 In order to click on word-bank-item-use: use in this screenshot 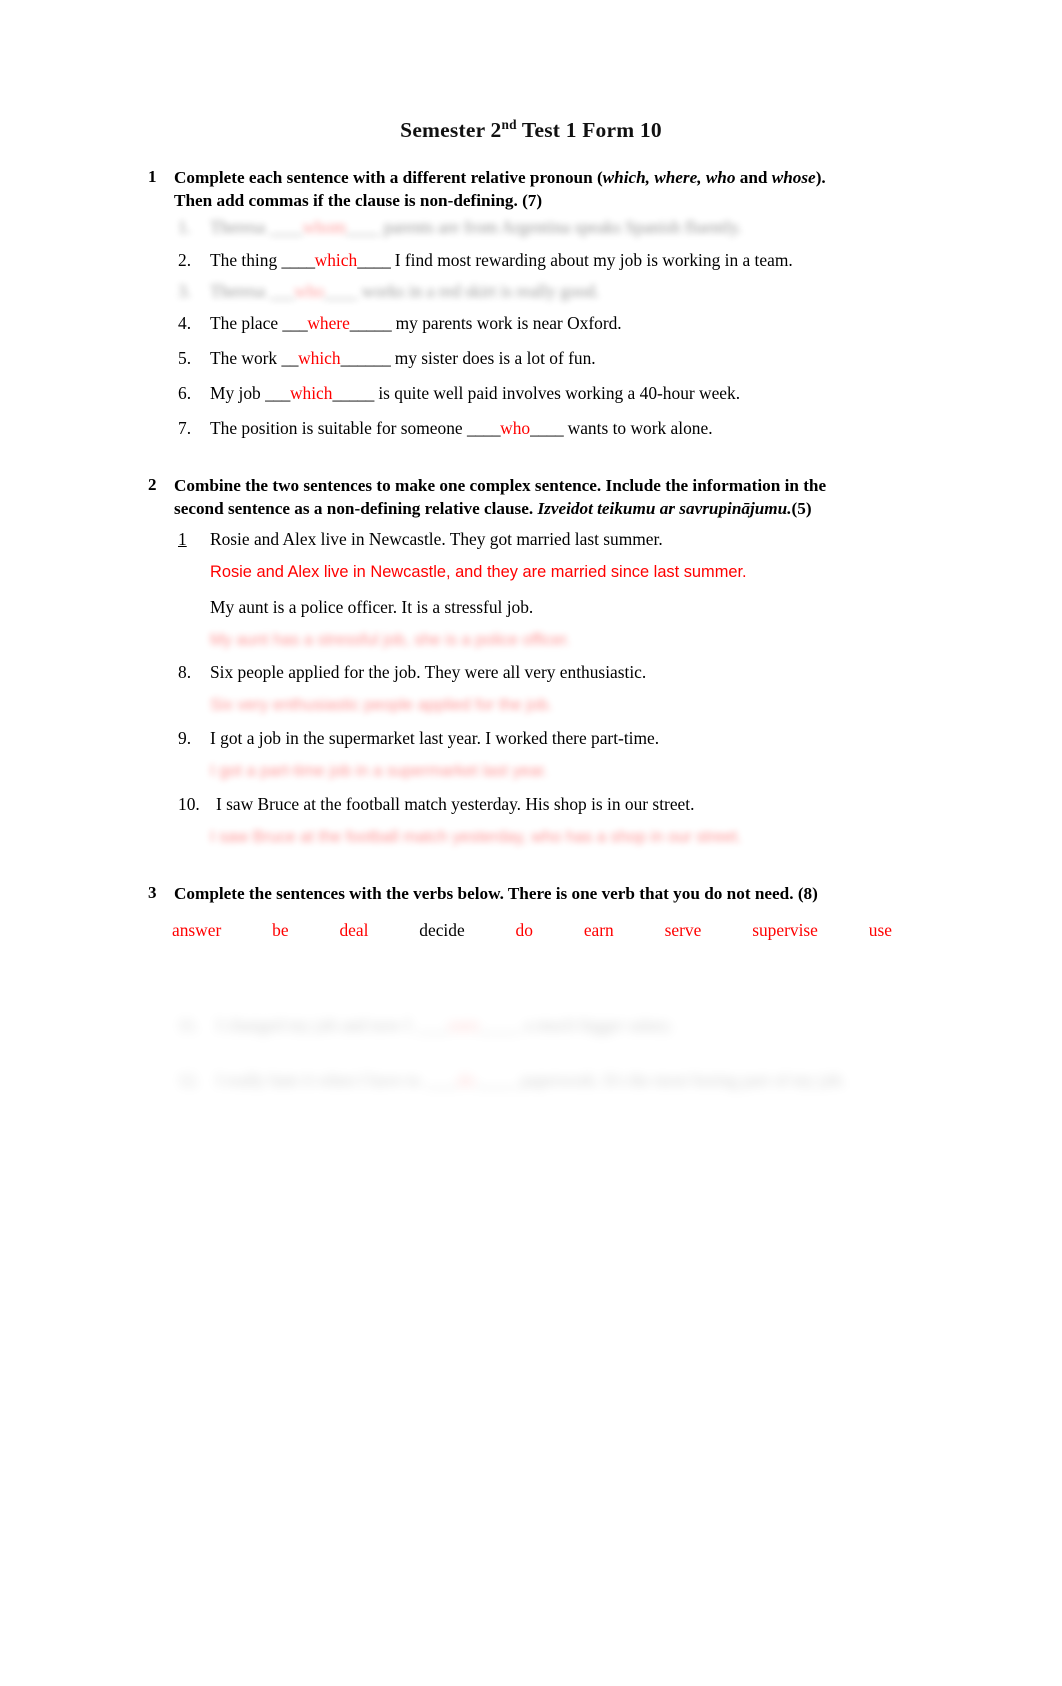, I will do `click(880, 930)`.